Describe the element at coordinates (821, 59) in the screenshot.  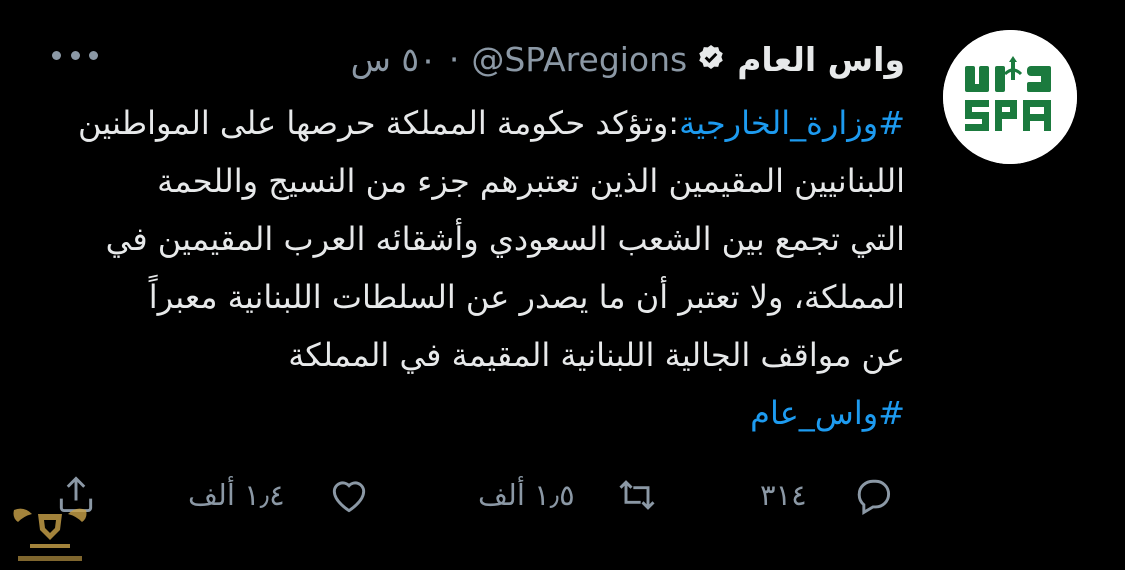
I see `display-name: واس العام` at that location.